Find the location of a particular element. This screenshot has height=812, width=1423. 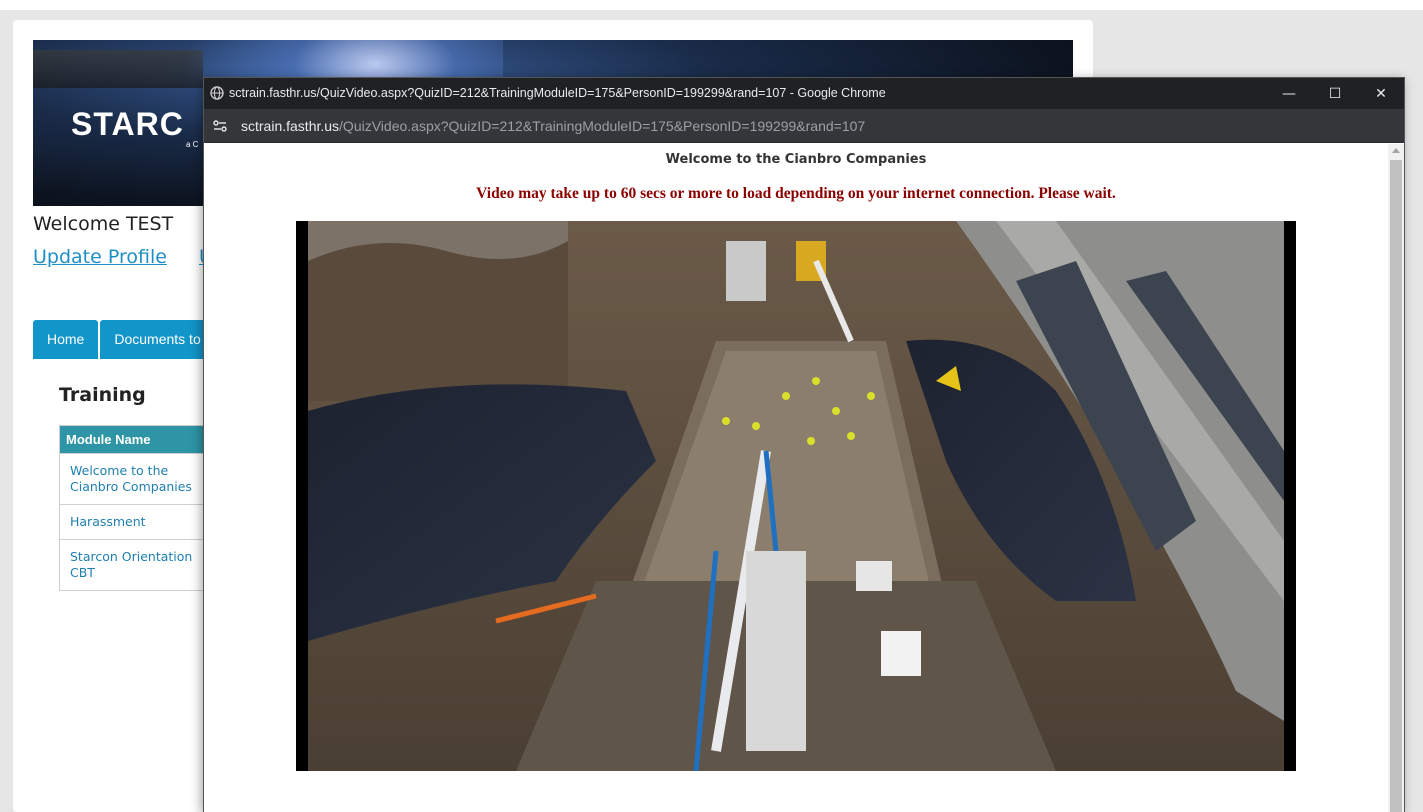

globe-icon is located at coordinates (217, 93).